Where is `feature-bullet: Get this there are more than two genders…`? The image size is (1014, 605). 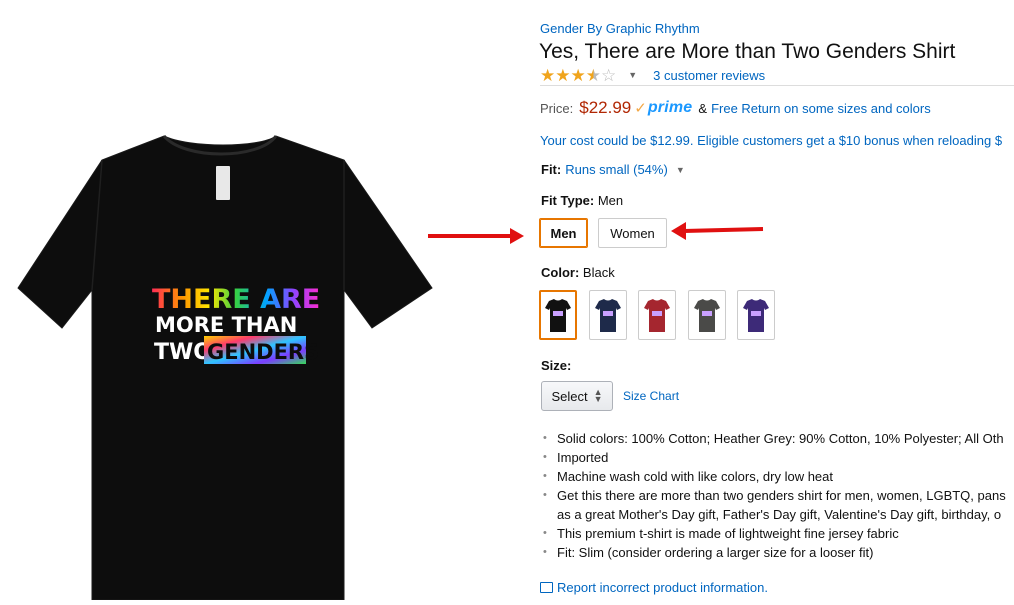 feature-bullet: Get this there are more than two genders… is located at coordinates (778, 495).